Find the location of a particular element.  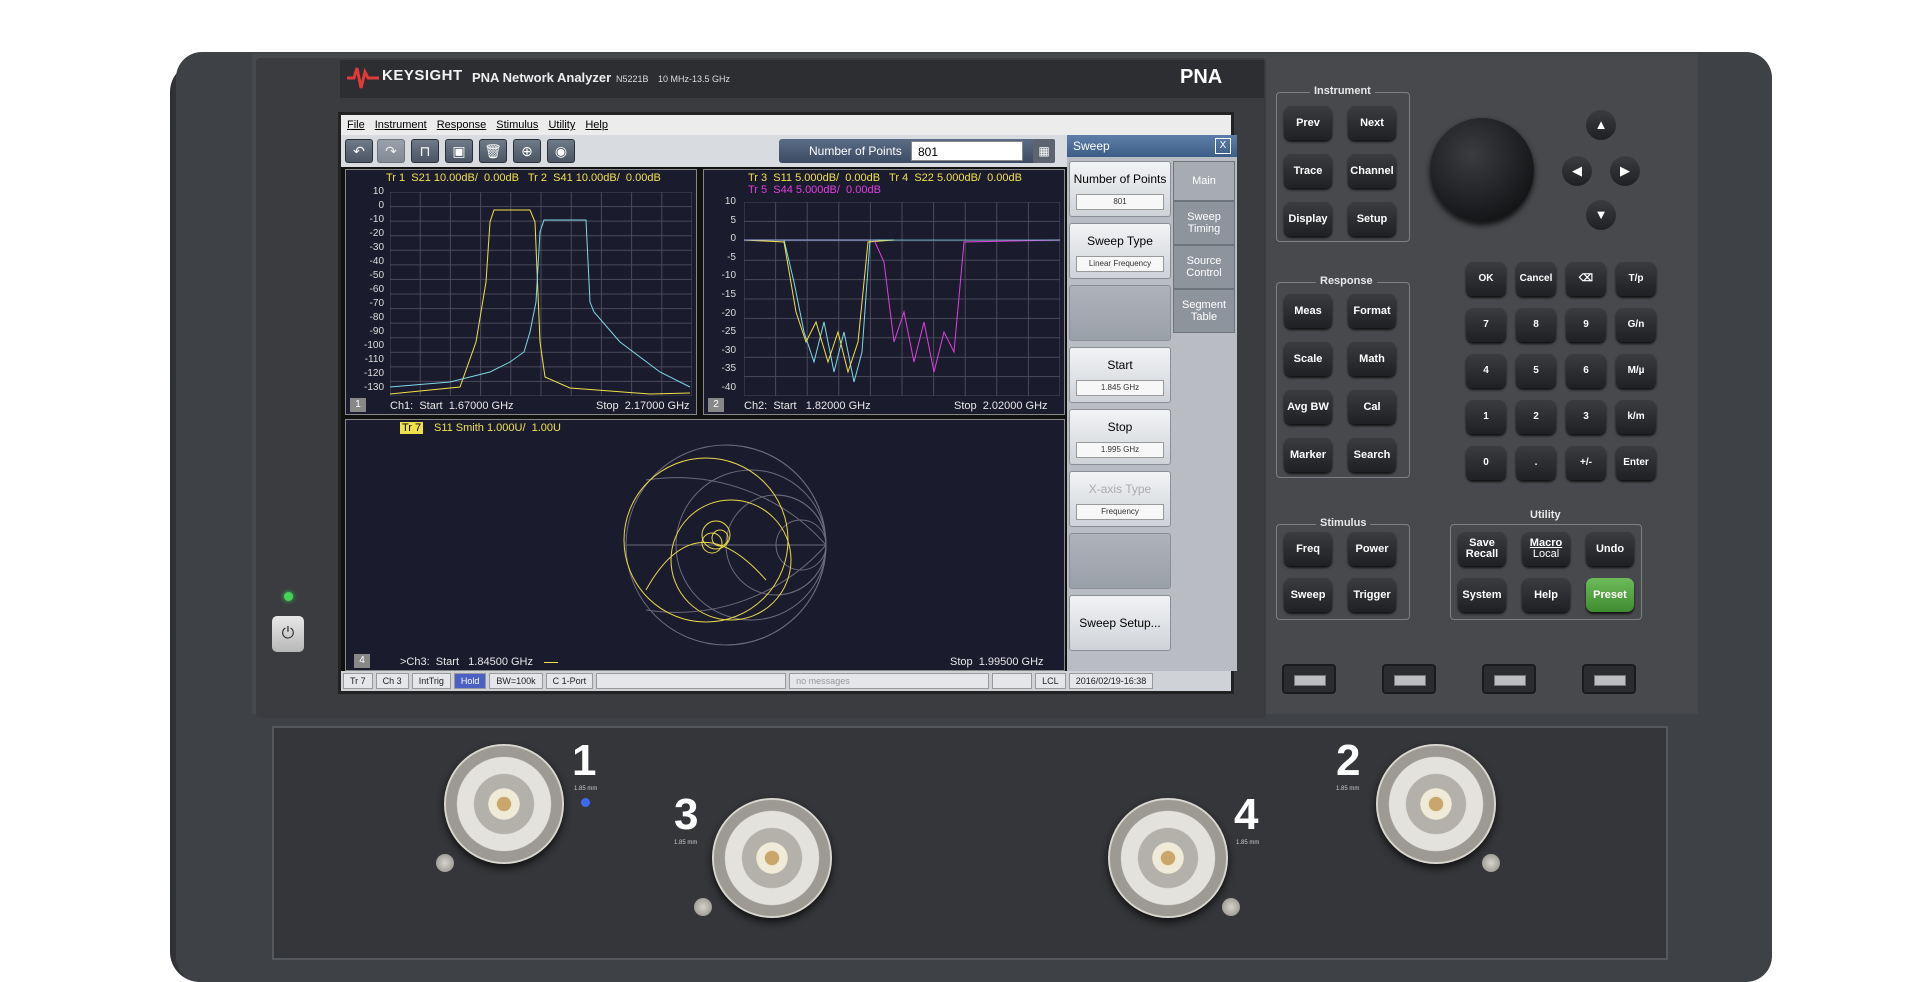

arrow-up-icon: ▲ is located at coordinates (1601, 125).